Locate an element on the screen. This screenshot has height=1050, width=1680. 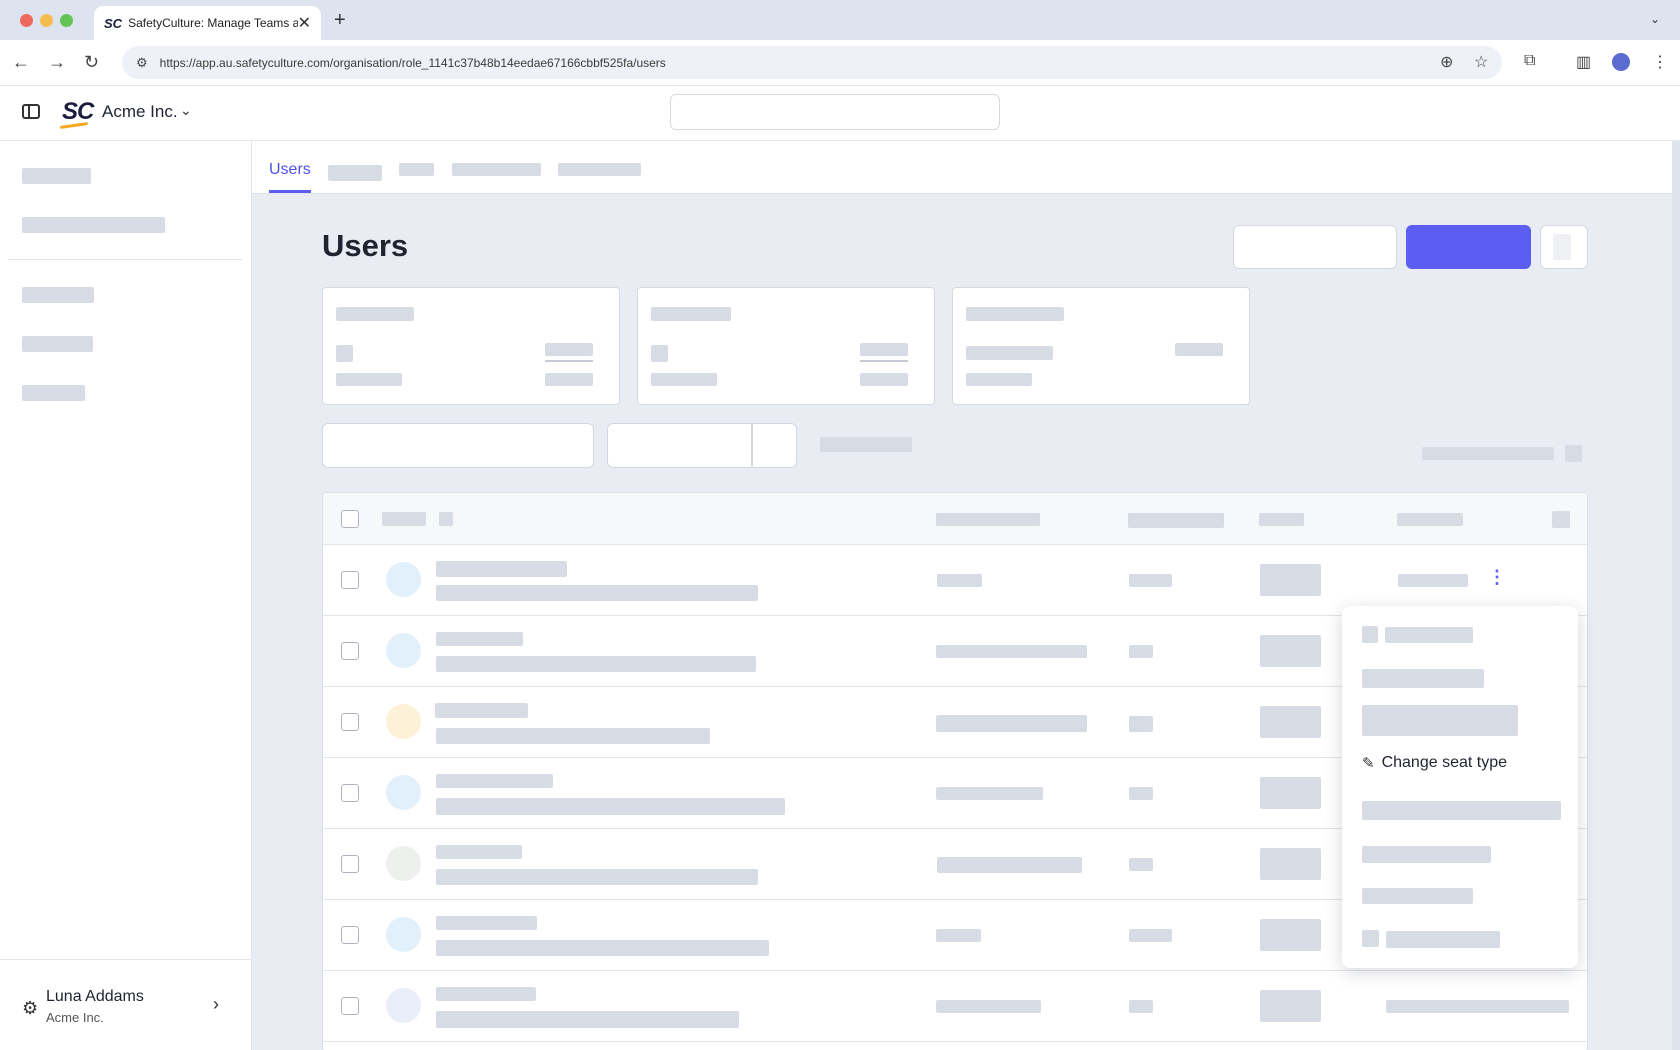
user-menu: ⚙ Luna Addams Acme Inc. › is located at coordinates (126, 1004).